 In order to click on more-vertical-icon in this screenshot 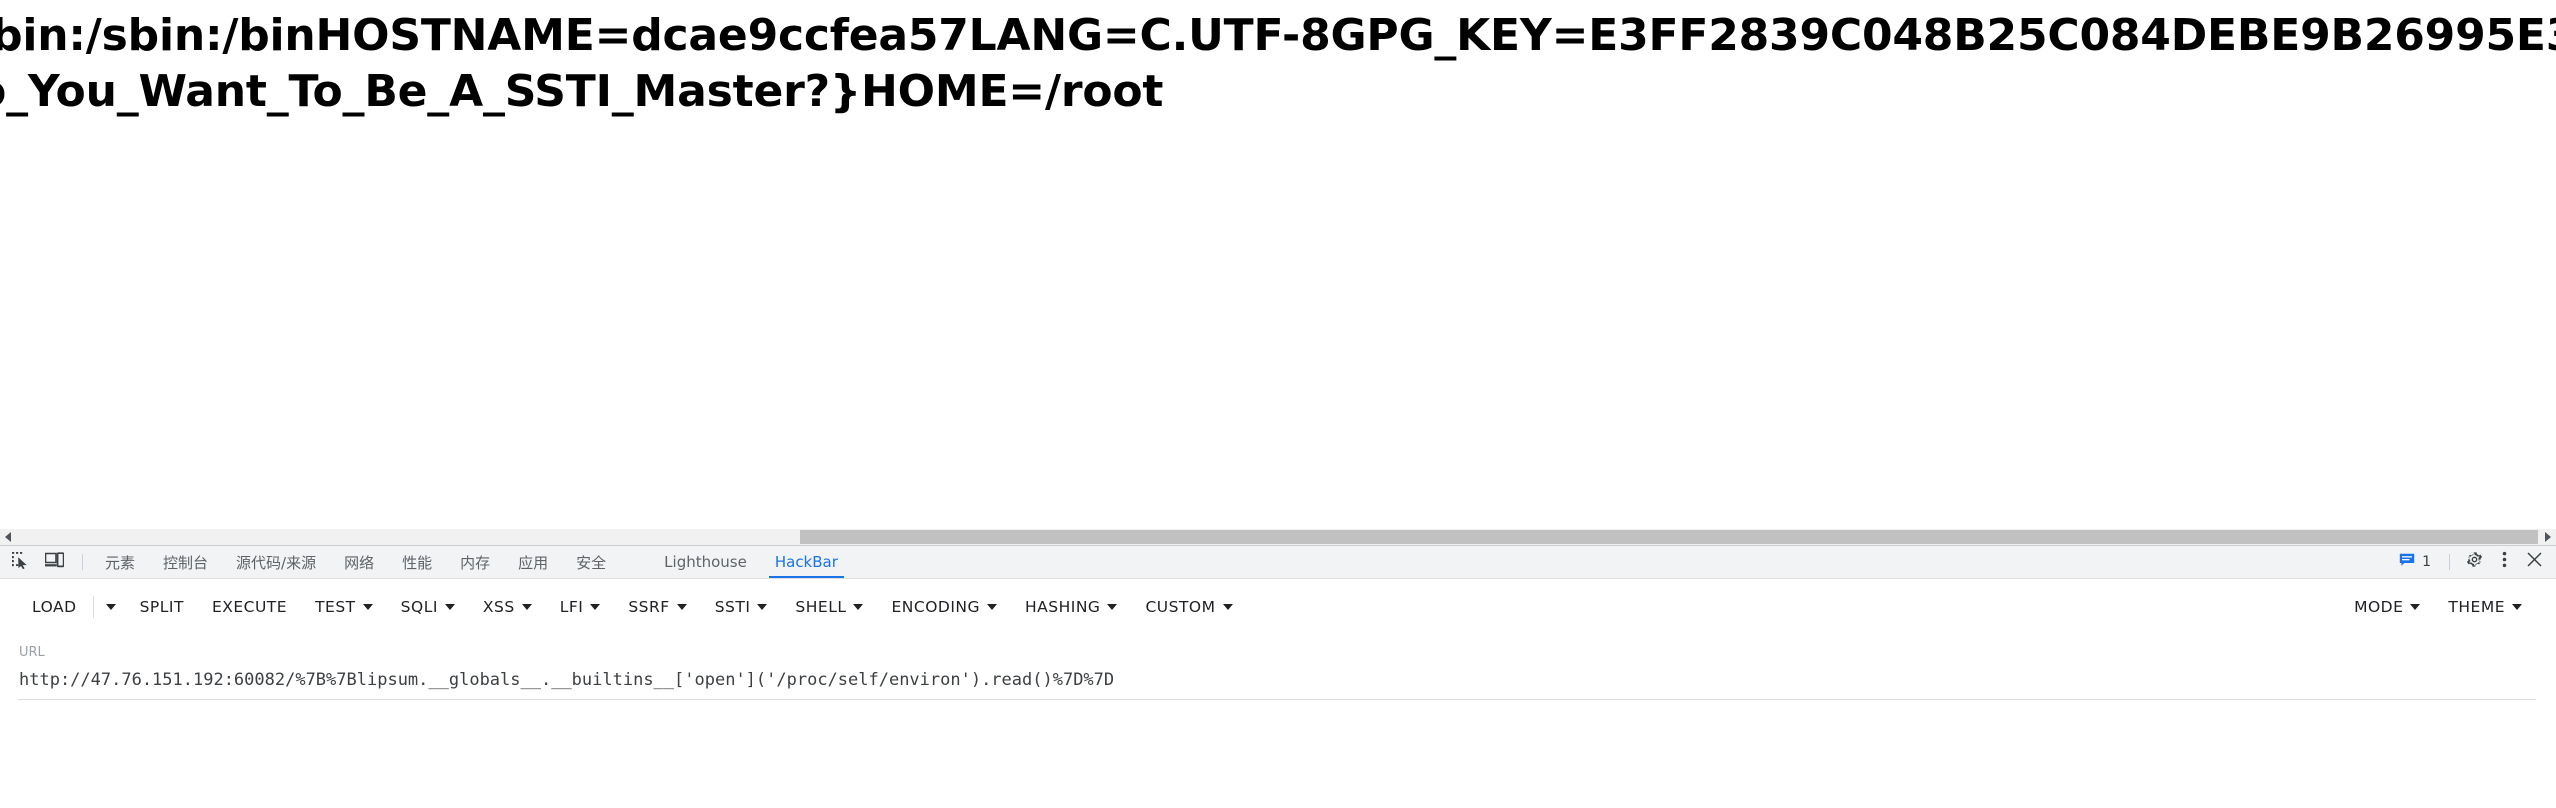, I will do `click(2504, 562)`.